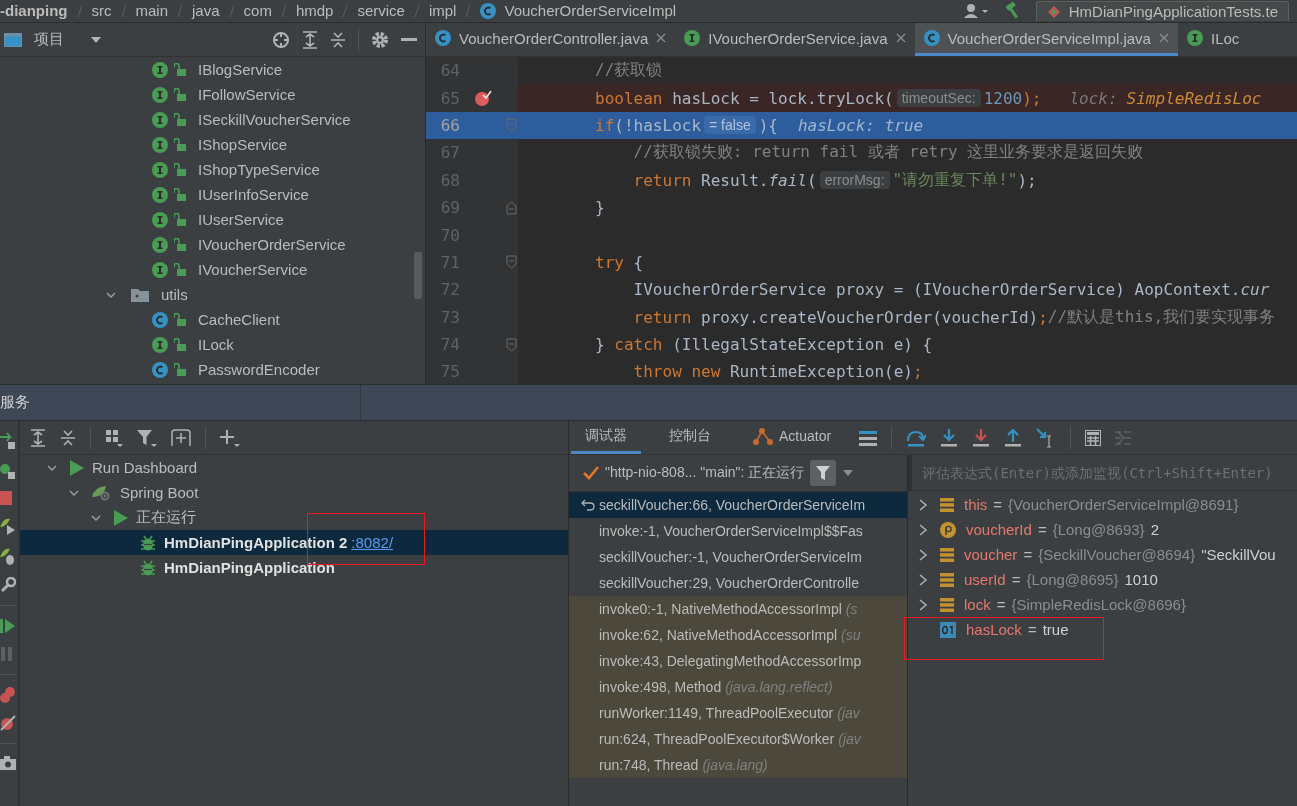  What do you see at coordinates (174, 294) in the screenshot?
I see `tree-item: utils` at bounding box center [174, 294].